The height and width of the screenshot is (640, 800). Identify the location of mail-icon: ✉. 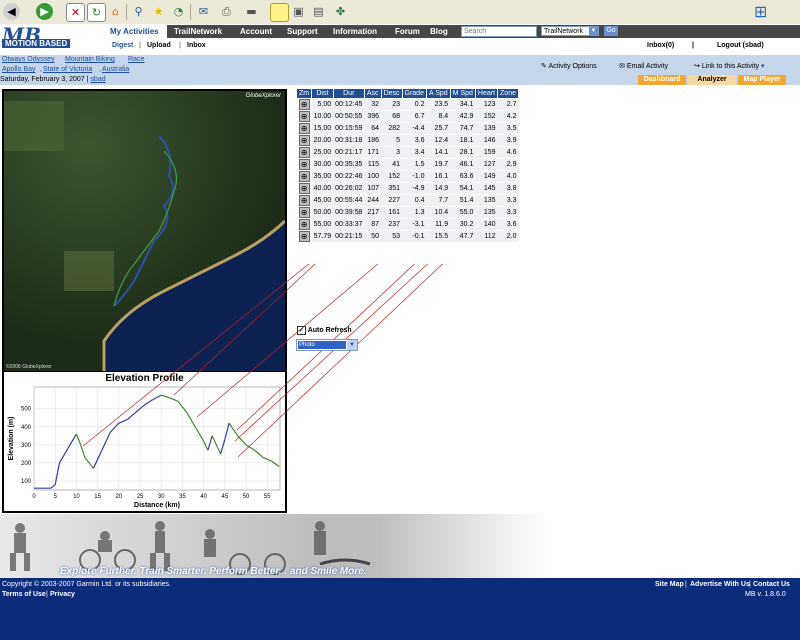
(203, 11).